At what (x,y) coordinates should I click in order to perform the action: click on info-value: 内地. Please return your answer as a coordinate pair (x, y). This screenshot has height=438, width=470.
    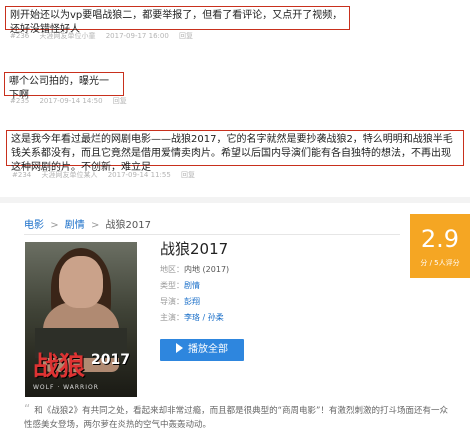
    Looking at the image, I should click on (192, 269).